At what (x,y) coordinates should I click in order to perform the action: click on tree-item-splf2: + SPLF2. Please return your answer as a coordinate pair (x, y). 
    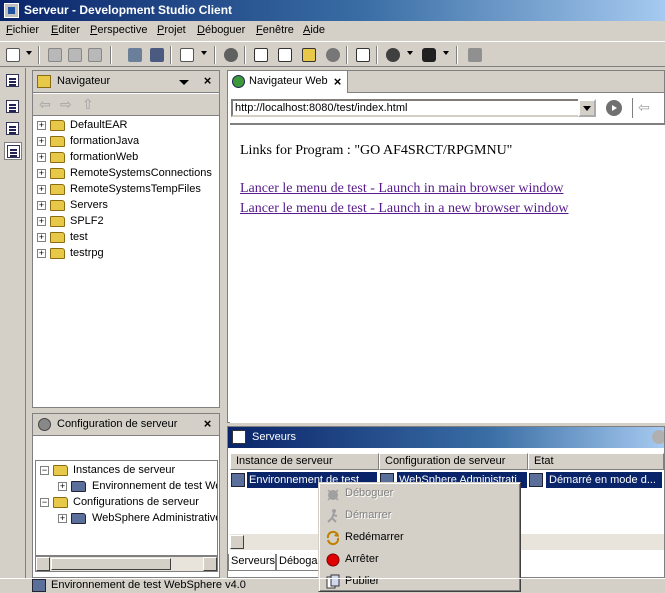
    Looking at the image, I should click on (127, 222).